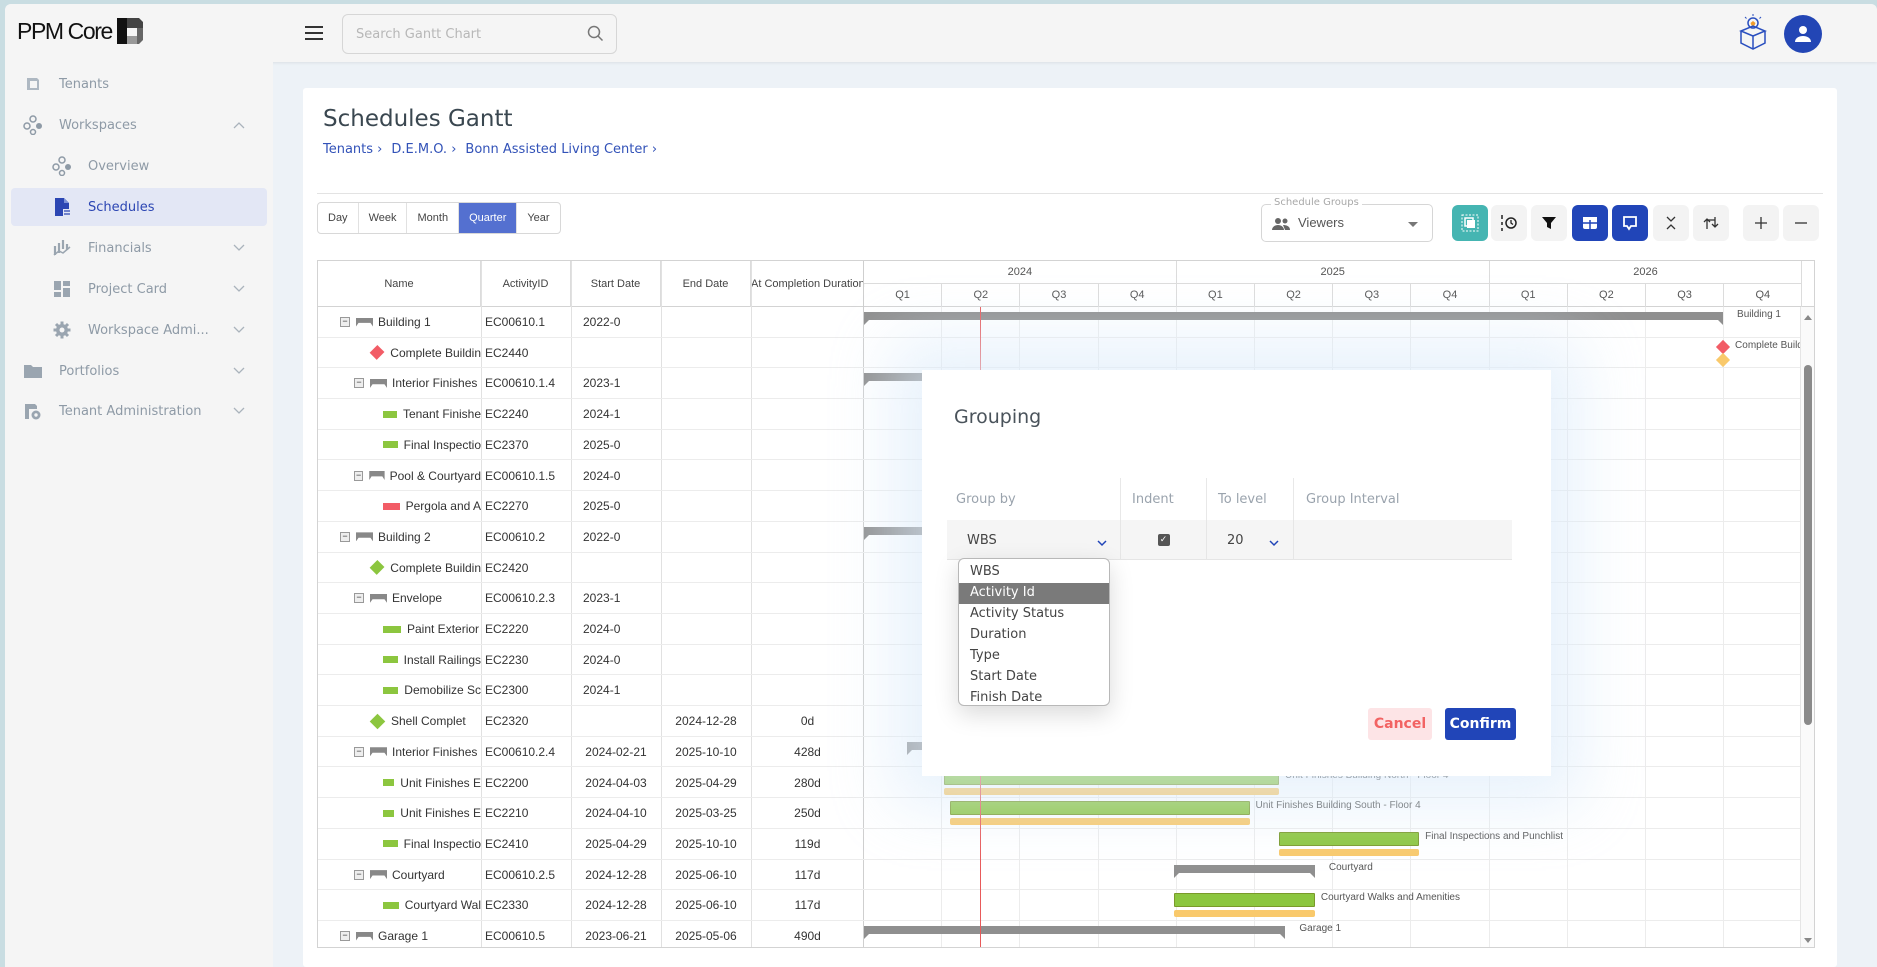 Image resolution: width=1877 pixels, height=967 pixels. I want to click on activity-name: Interior Finishes, so click(435, 383).